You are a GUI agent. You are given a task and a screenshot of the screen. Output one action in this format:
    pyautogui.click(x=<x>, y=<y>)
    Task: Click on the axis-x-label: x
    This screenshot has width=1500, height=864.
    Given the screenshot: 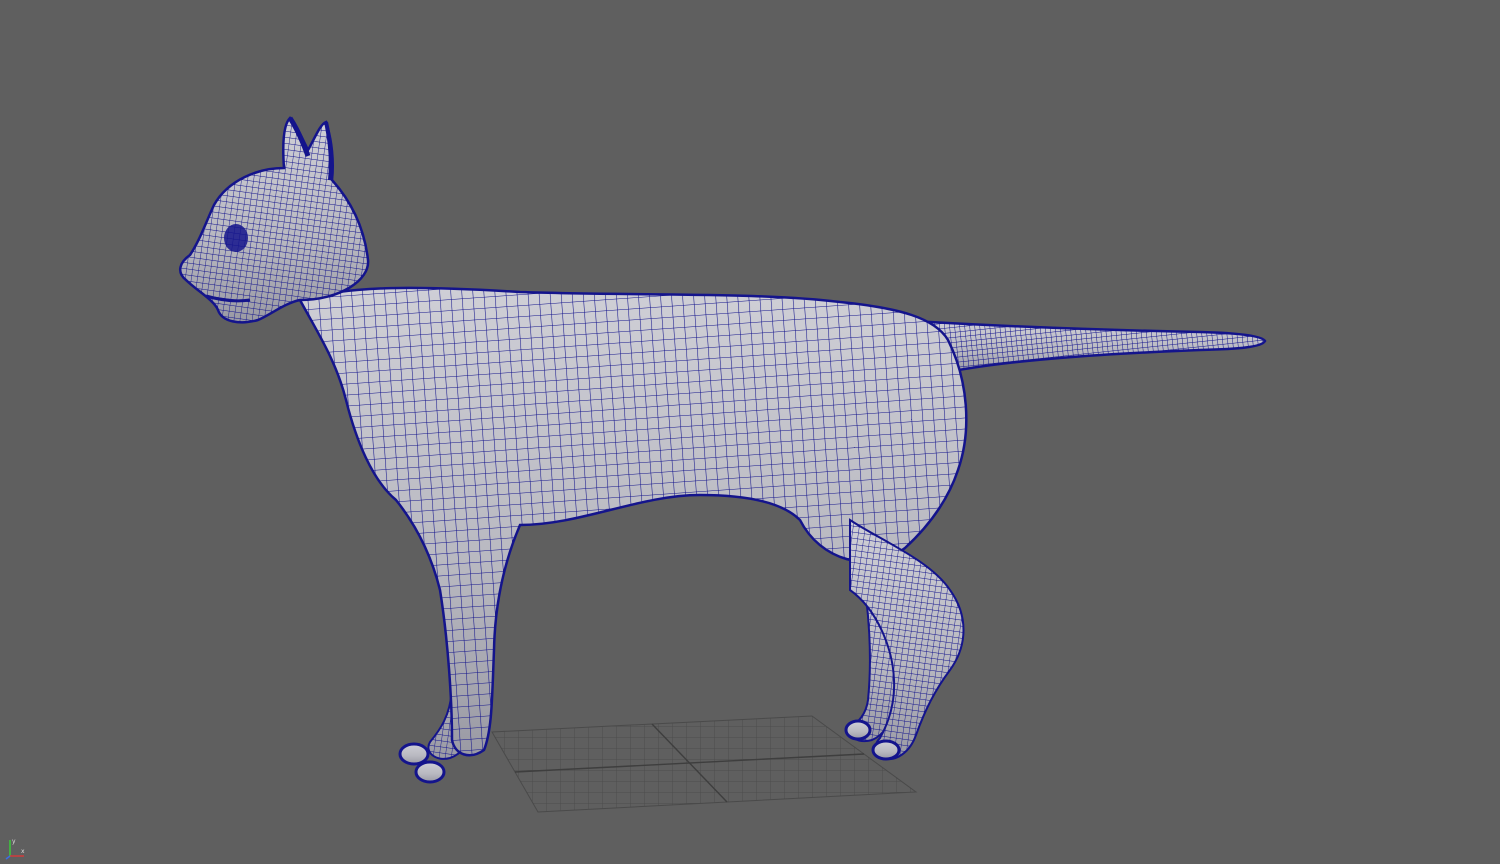 What is the action you would take?
    pyautogui.click(x=23, y=851)
    